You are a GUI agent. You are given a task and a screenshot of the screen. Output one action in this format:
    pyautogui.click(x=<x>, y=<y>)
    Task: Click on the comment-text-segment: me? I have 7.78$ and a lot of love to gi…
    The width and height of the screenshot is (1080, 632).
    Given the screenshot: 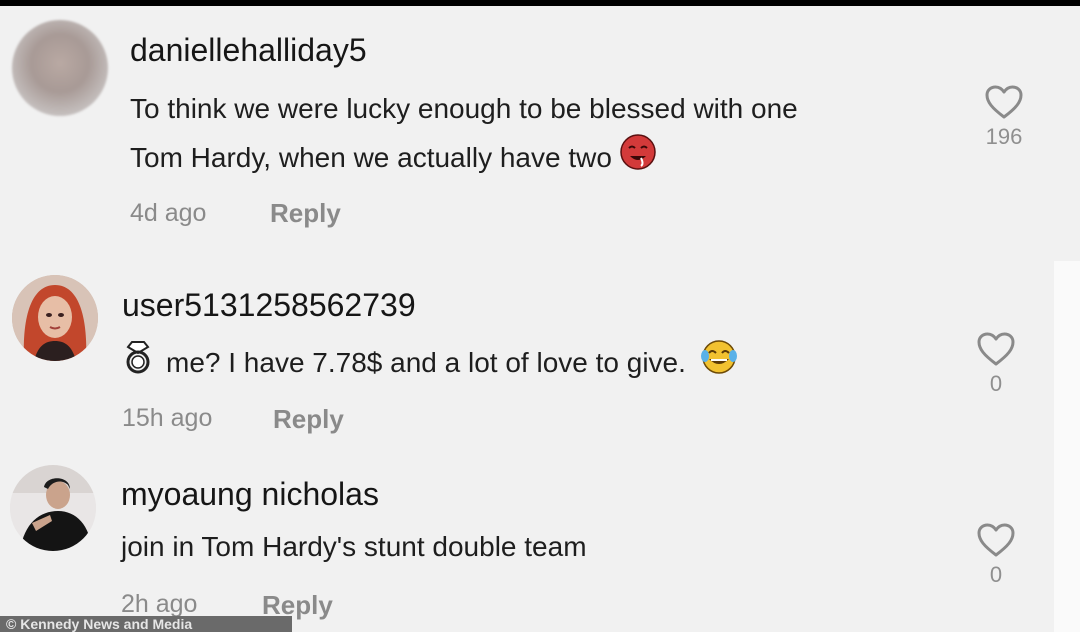 What is the action you would take?
    pyautogui.click(x=426, y=362)
    